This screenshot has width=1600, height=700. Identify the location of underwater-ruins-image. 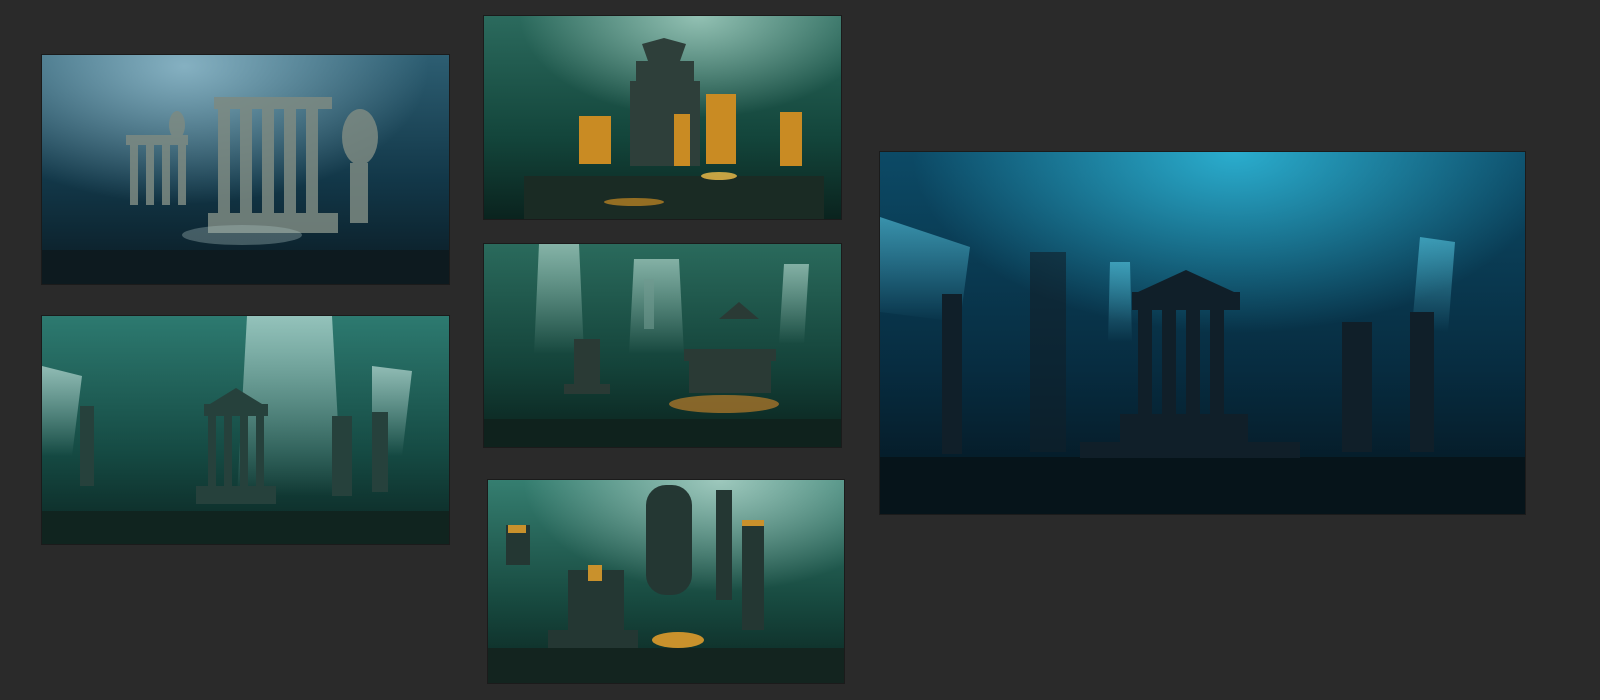
(245, 430).